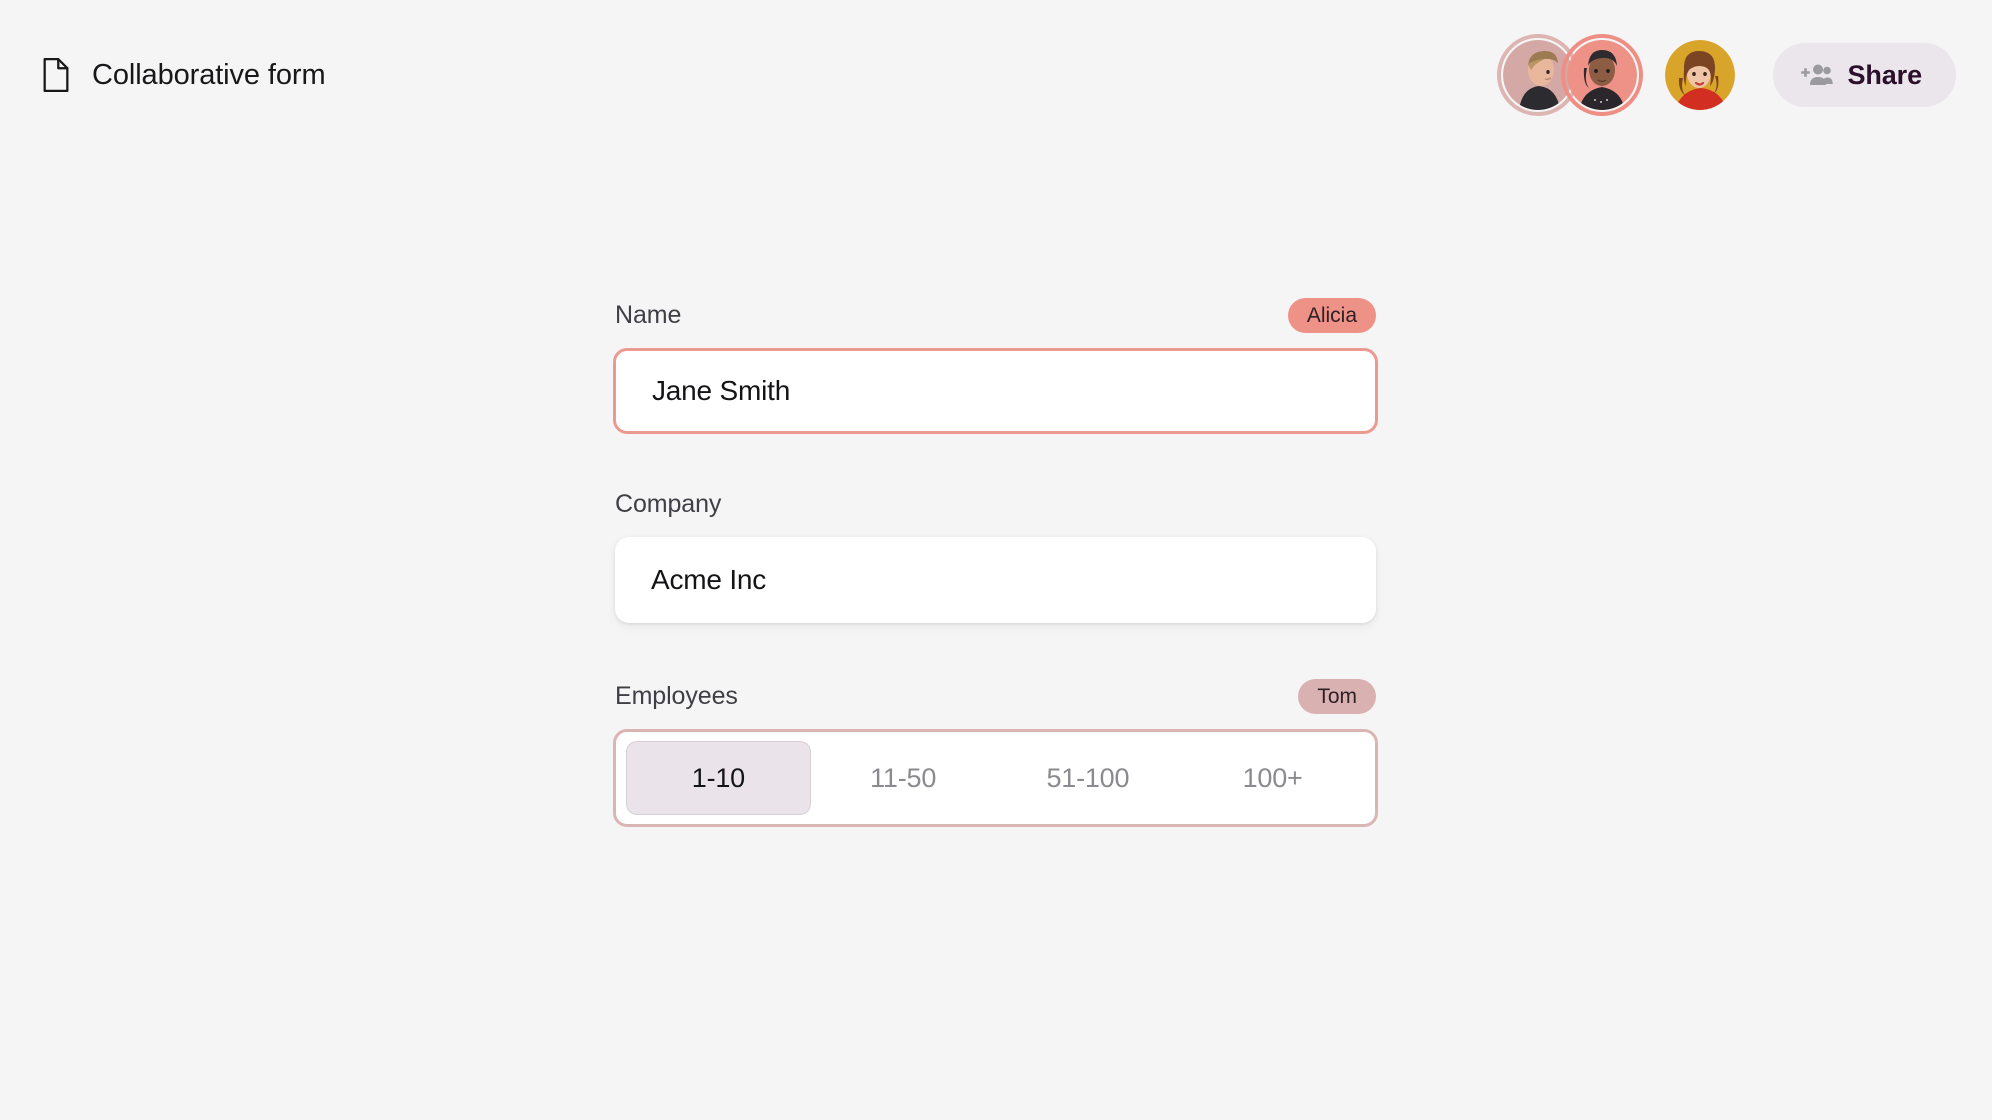 Image resolution: width=1992 pixels, height=1120 pixels. I want to click on field-name: Name Alicia Jane Smith, so click(995, 364).